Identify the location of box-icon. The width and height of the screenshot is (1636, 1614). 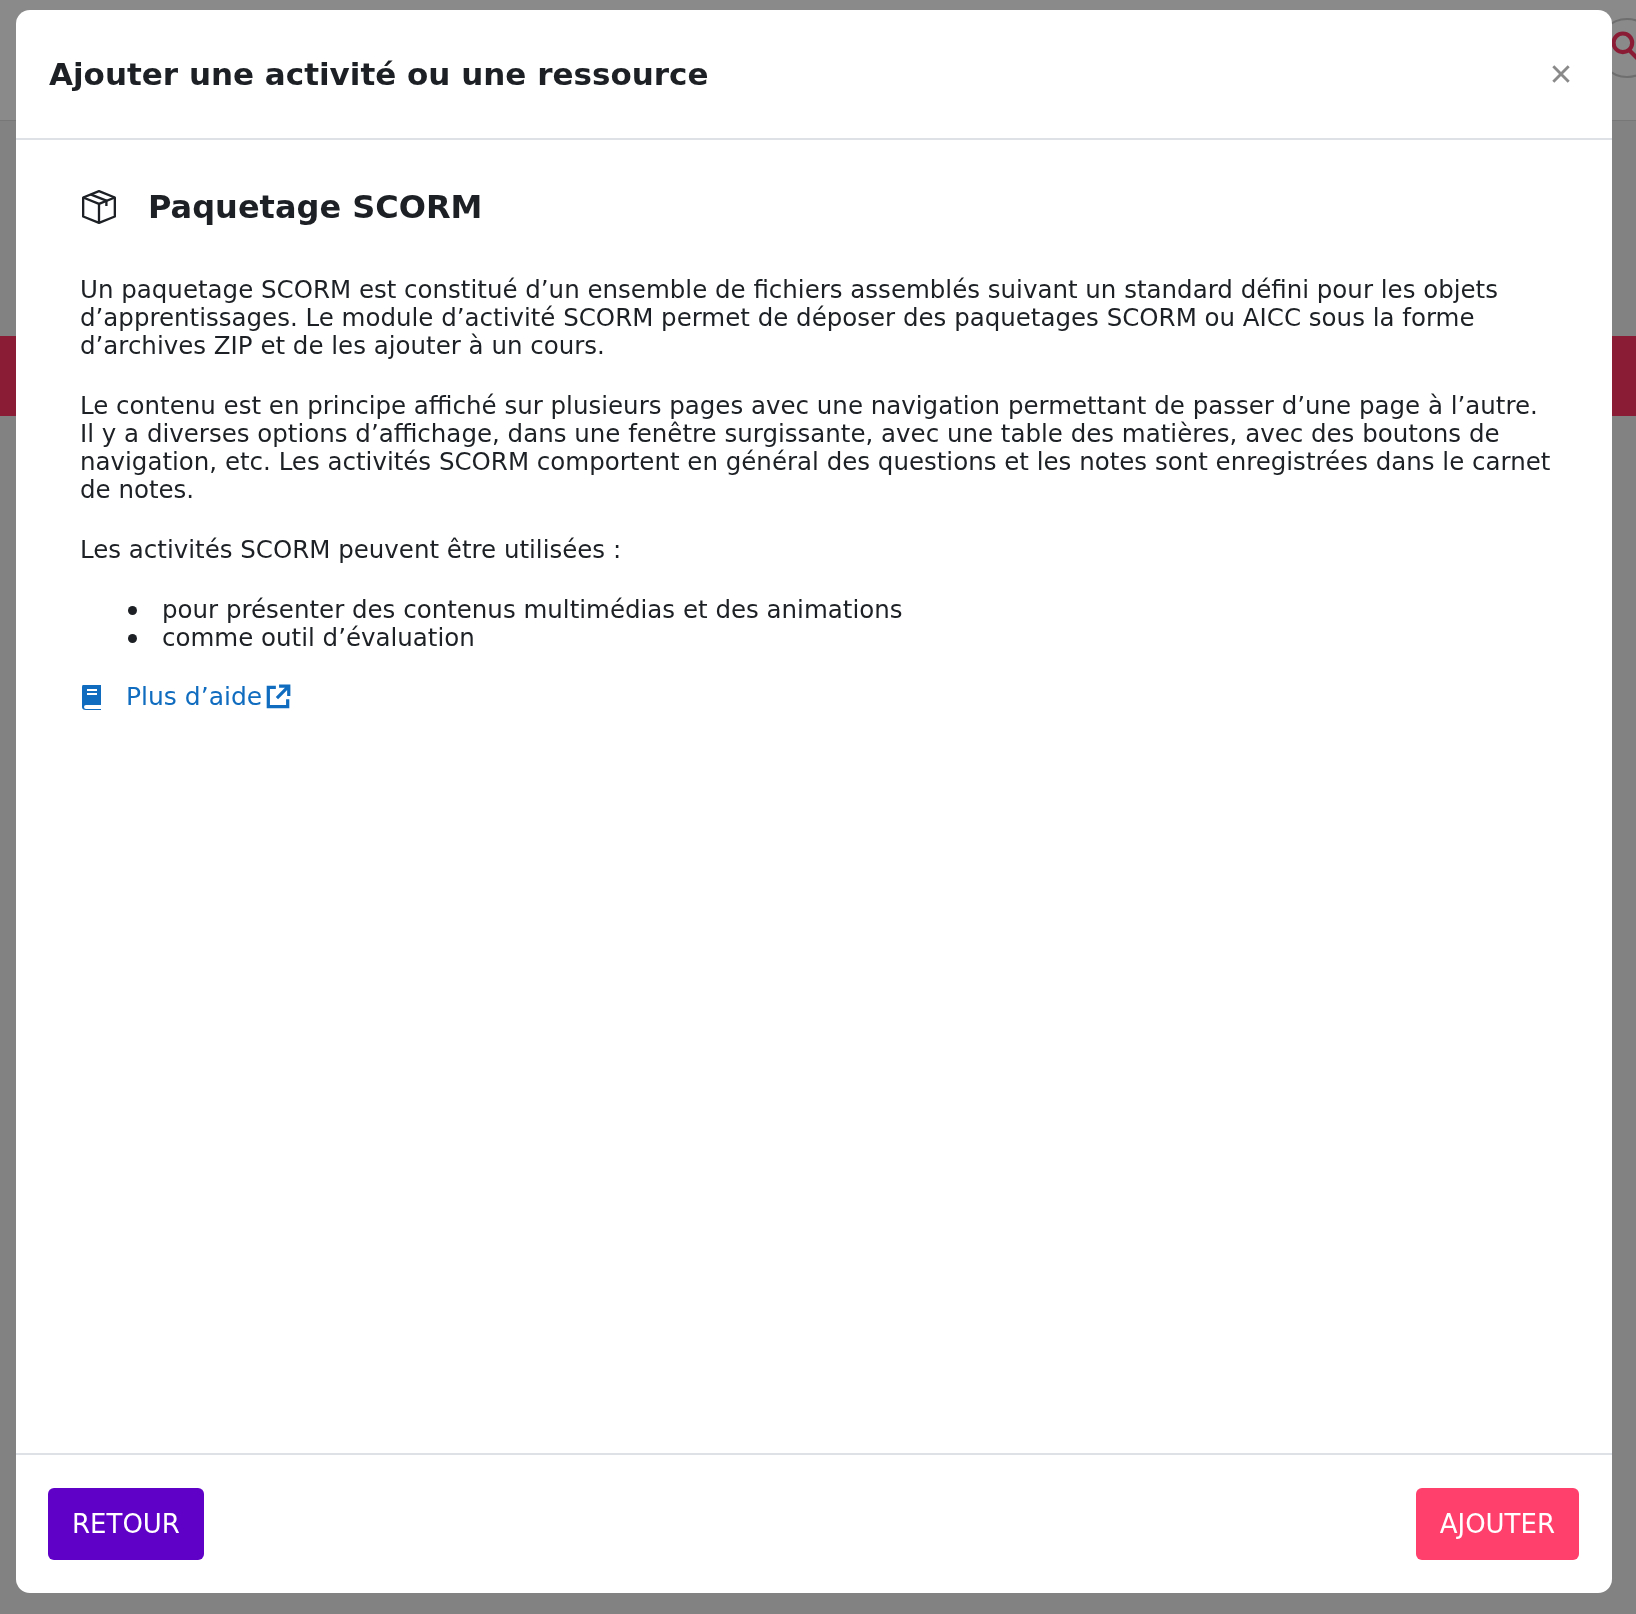
(99, 207).